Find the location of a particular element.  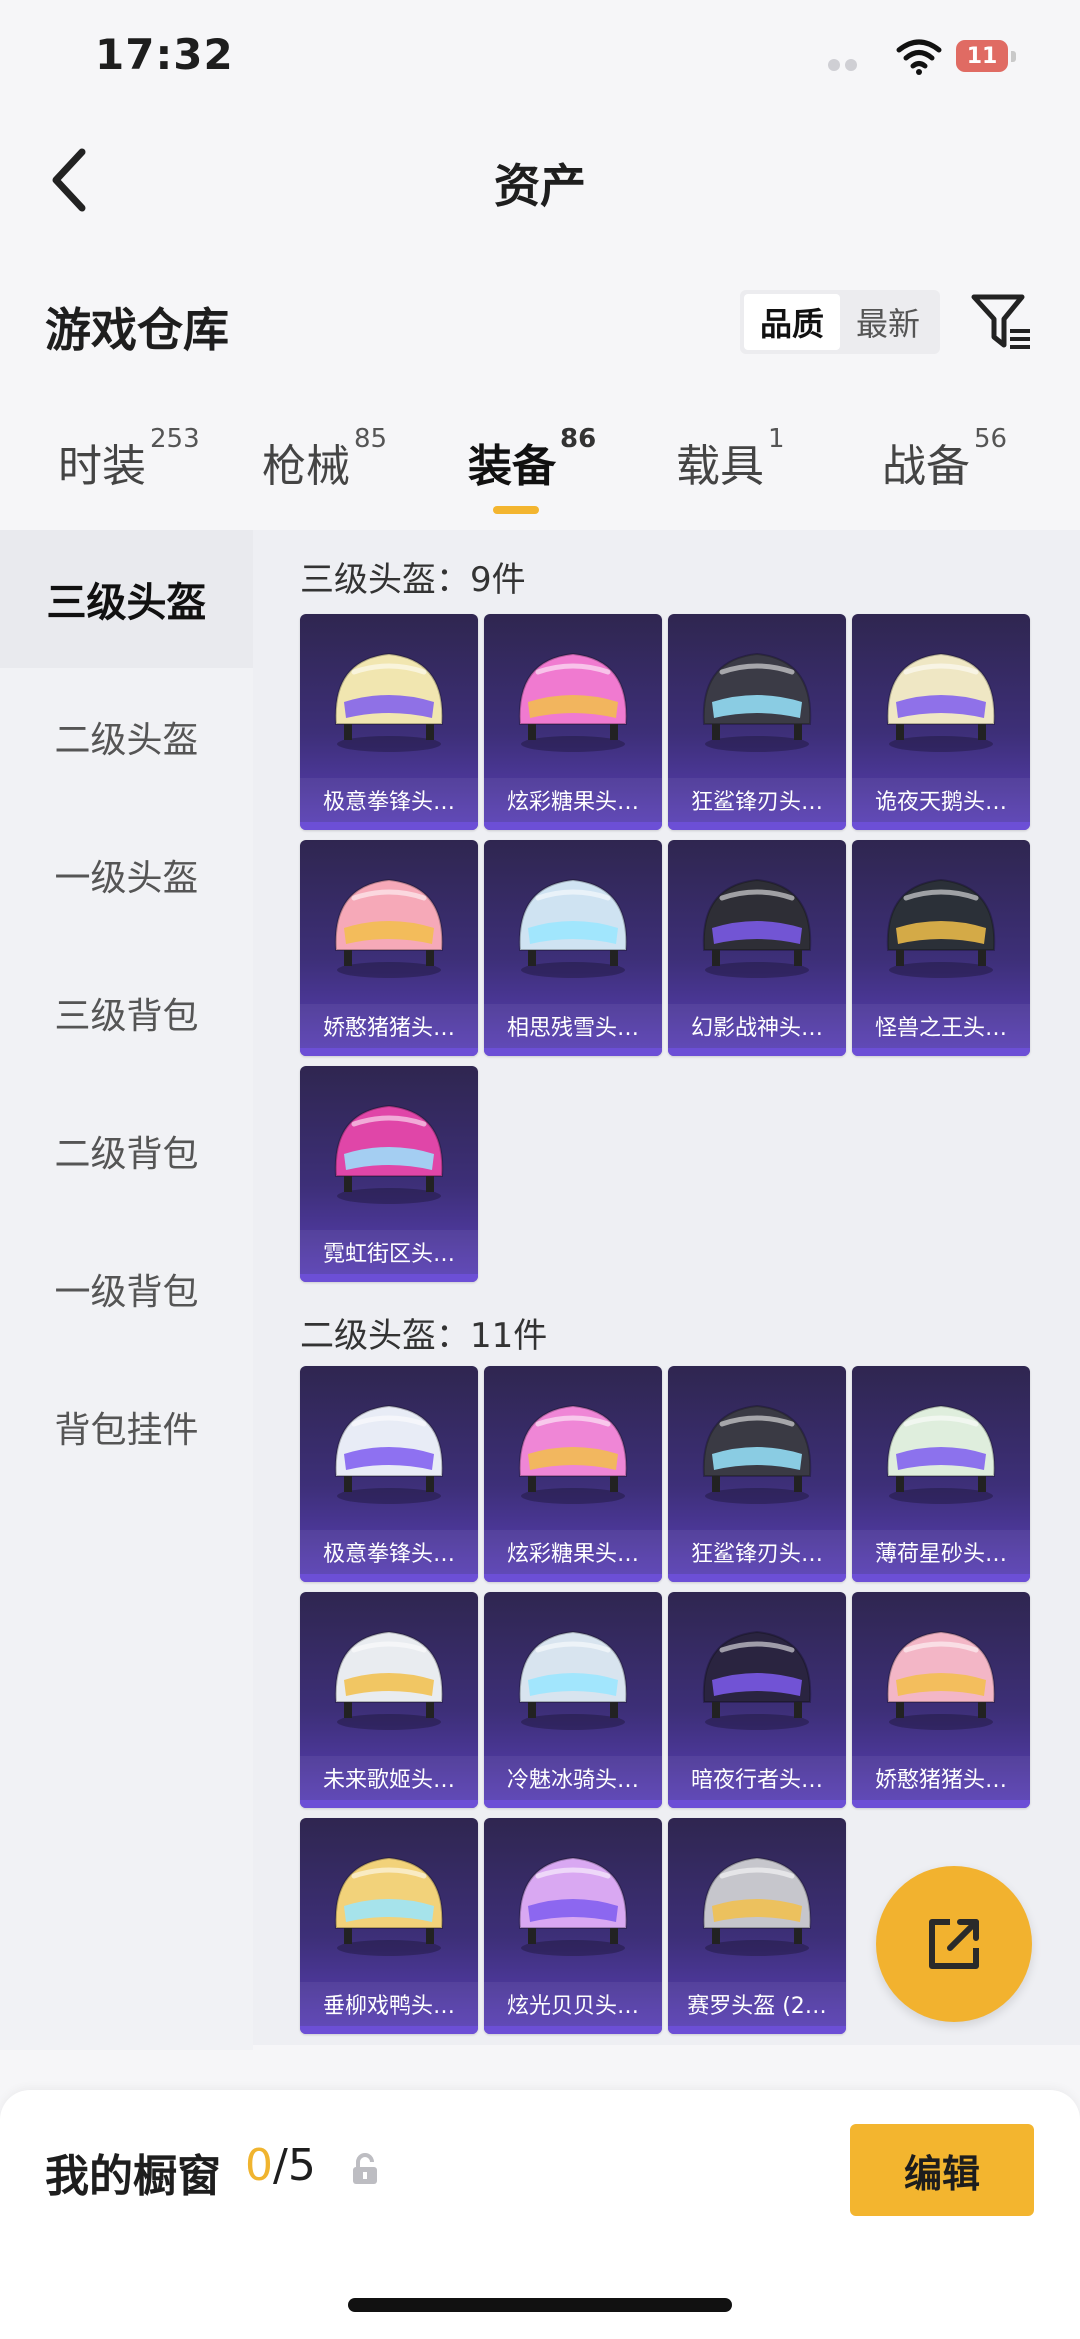

filter-icon is located at coordinates (1000, 321).